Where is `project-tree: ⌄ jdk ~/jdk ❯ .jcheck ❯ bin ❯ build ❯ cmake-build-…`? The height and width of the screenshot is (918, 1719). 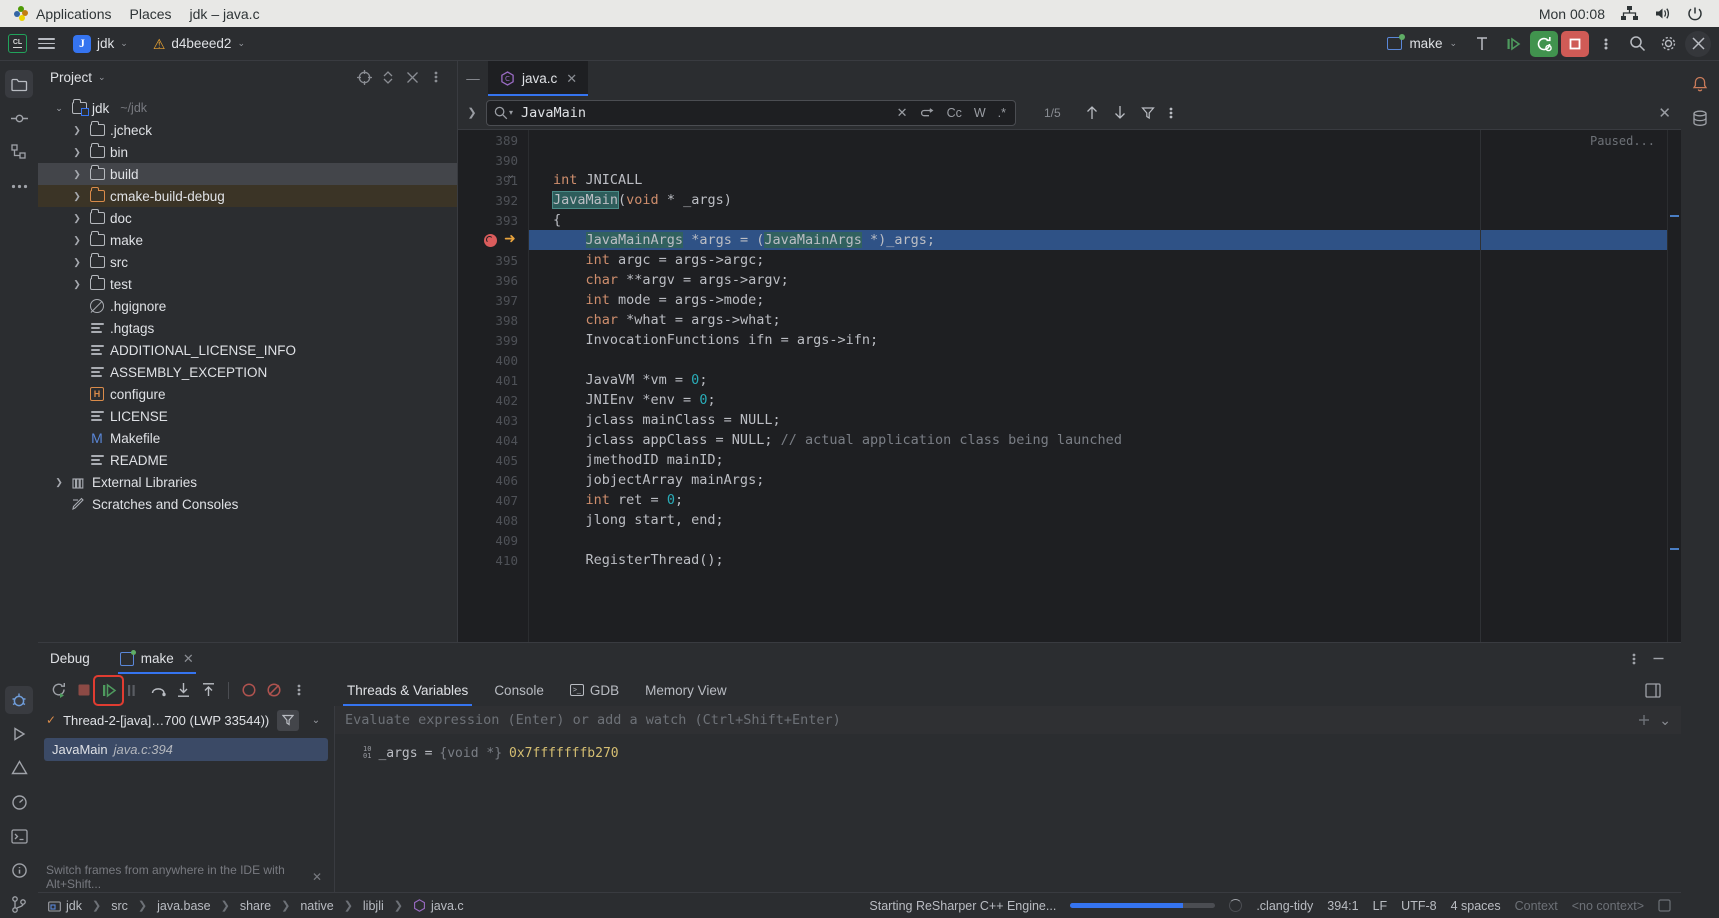
project-tree: ⌄ jdk ~/jdk ❯ .jcheck ❯ bin ❯ build ❯ cmake-build-… is located at coordinates (247, 367).